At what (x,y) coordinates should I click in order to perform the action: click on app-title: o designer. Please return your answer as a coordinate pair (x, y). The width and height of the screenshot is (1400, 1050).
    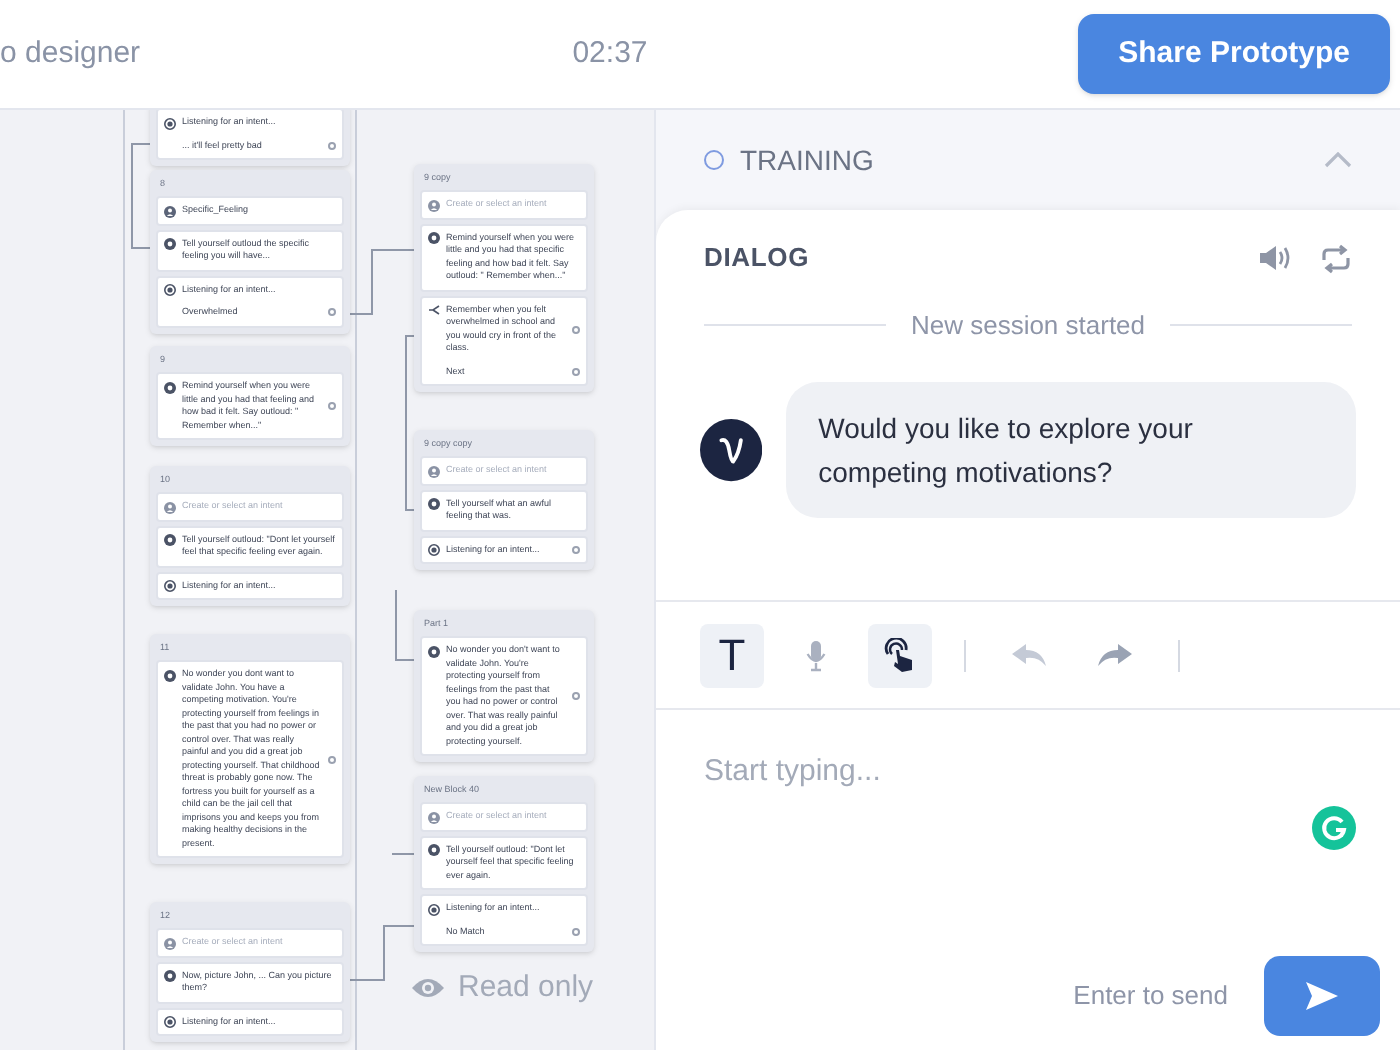
    Looking at the image, I should click on (71, 53).